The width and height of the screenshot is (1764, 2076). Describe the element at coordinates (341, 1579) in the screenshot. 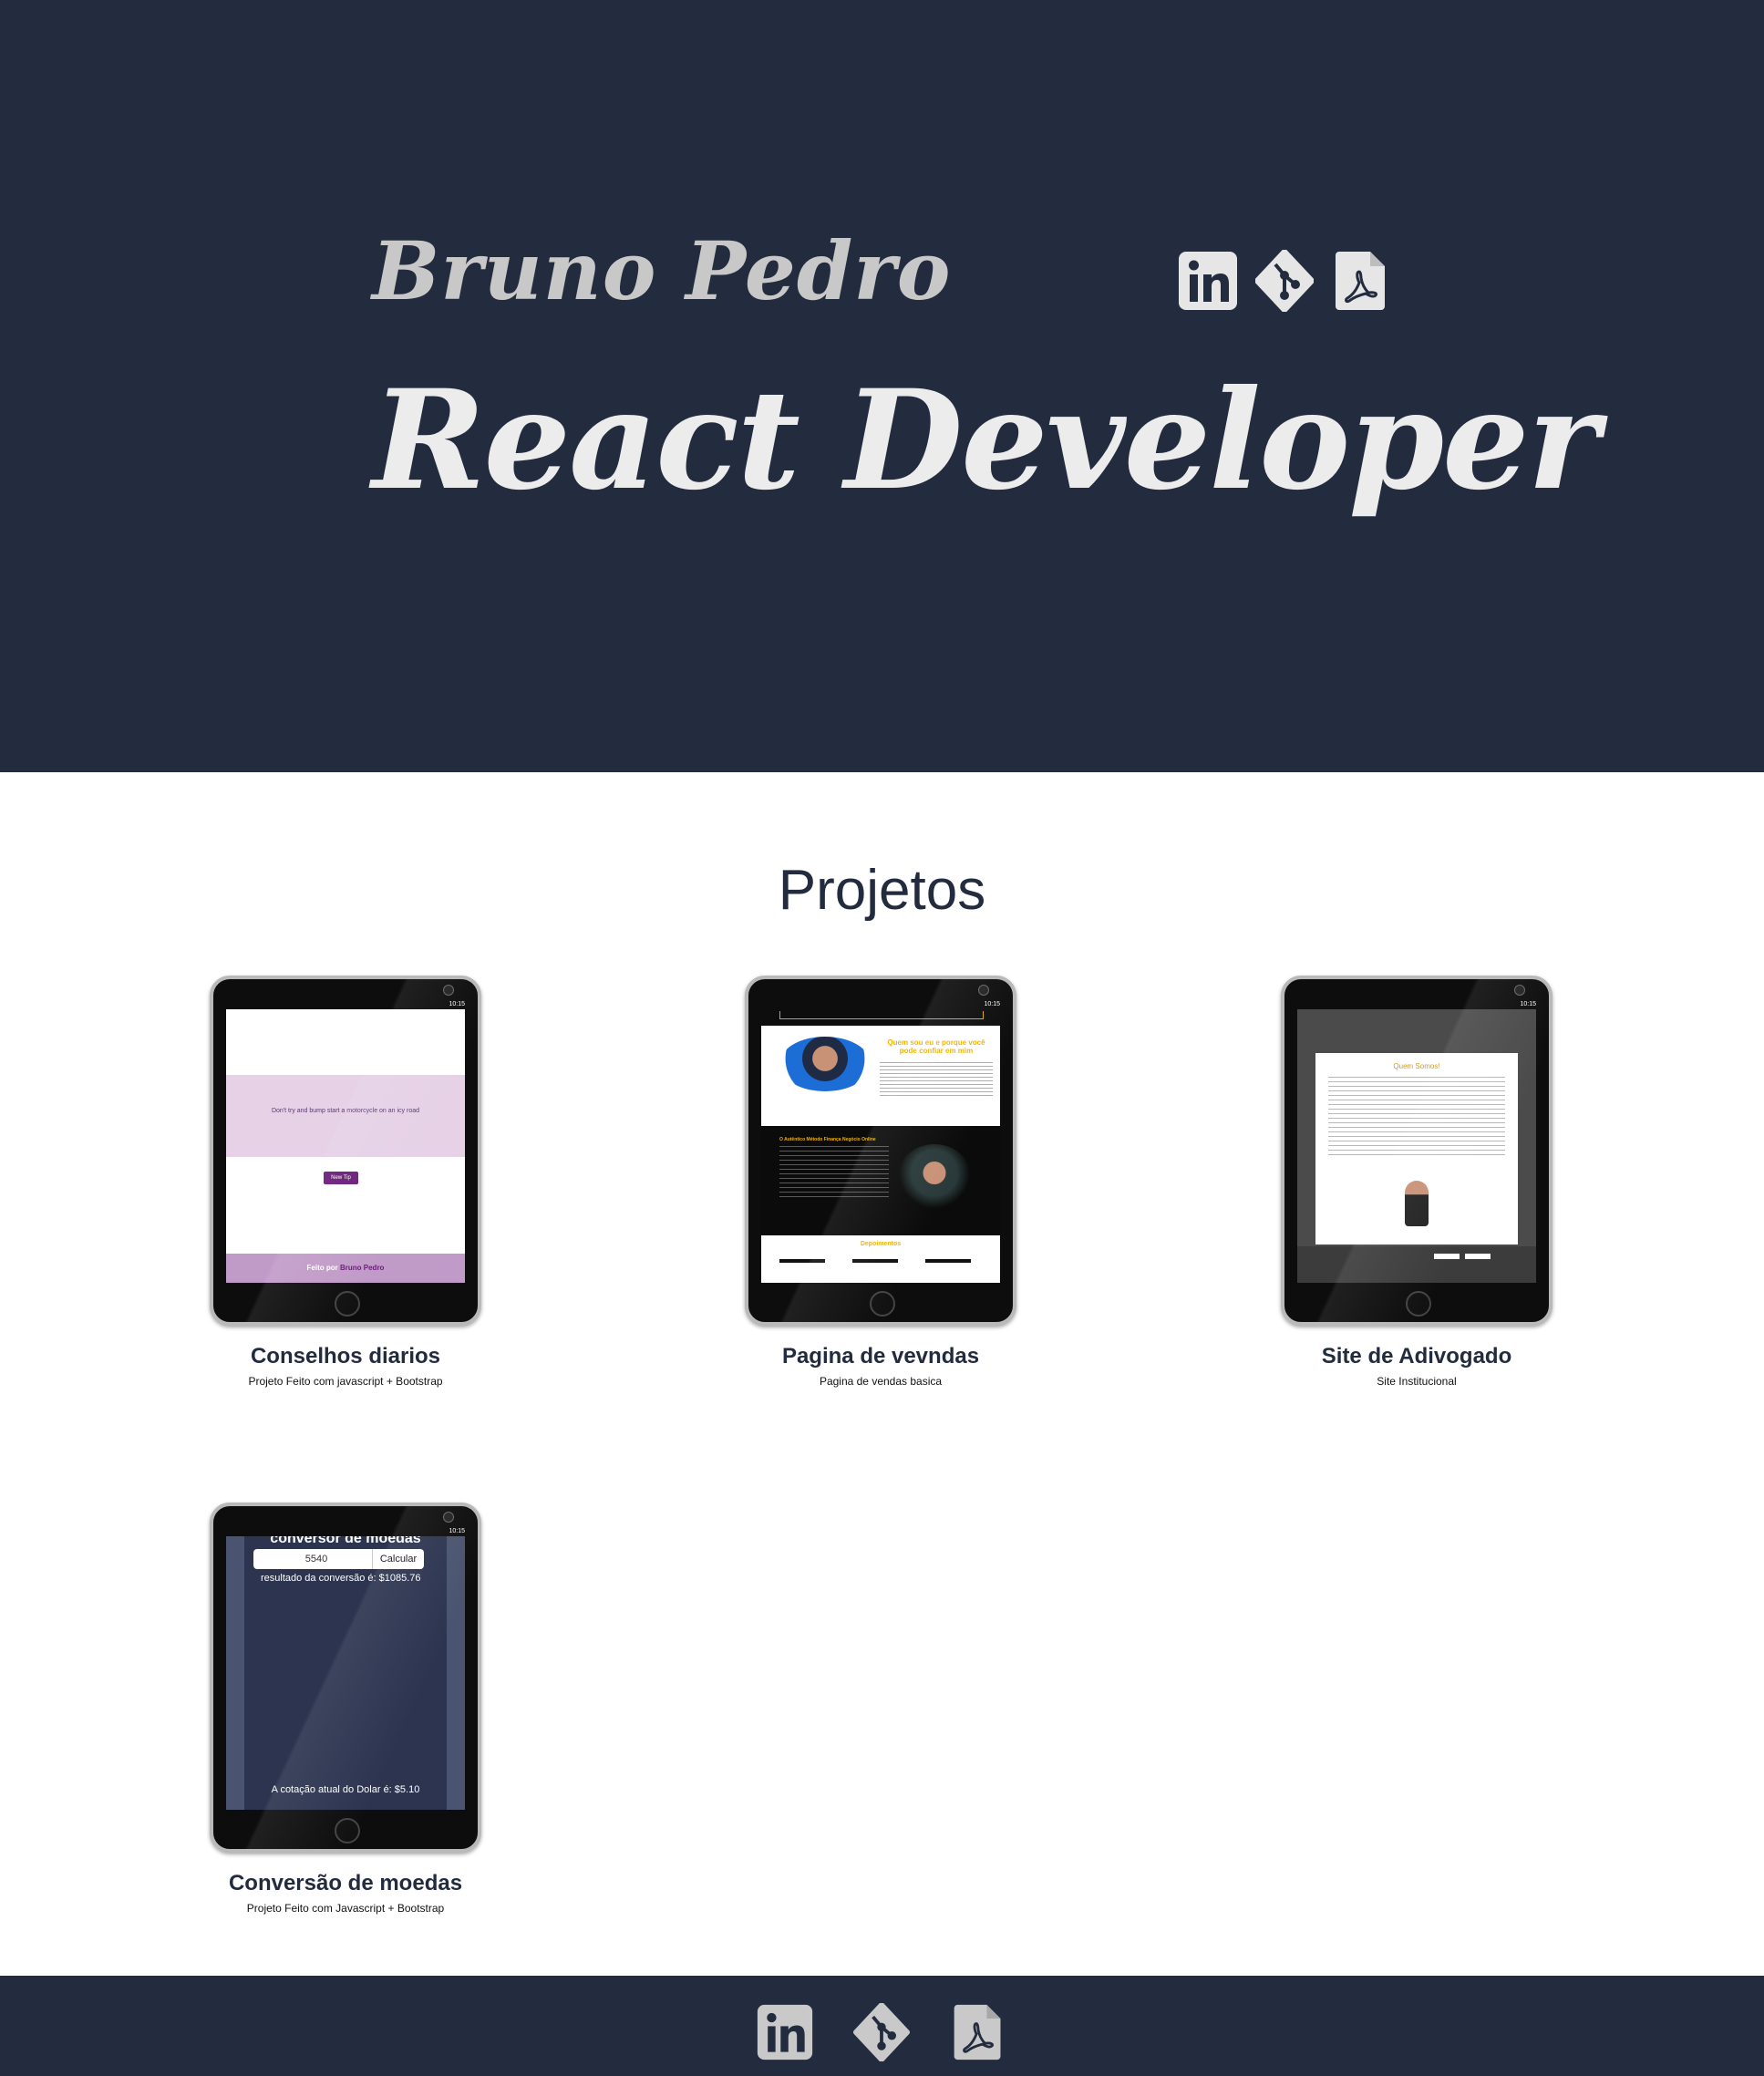

I see `conversion-result: resultado da conversão é: $1085.76` at that location.